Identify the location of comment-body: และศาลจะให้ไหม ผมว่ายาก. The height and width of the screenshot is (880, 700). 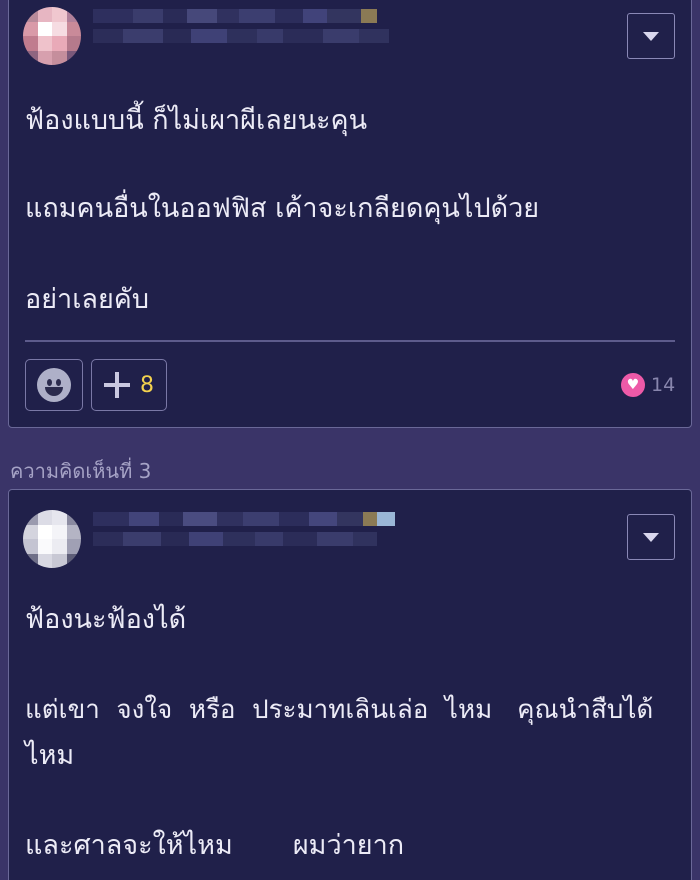
(351, 846).